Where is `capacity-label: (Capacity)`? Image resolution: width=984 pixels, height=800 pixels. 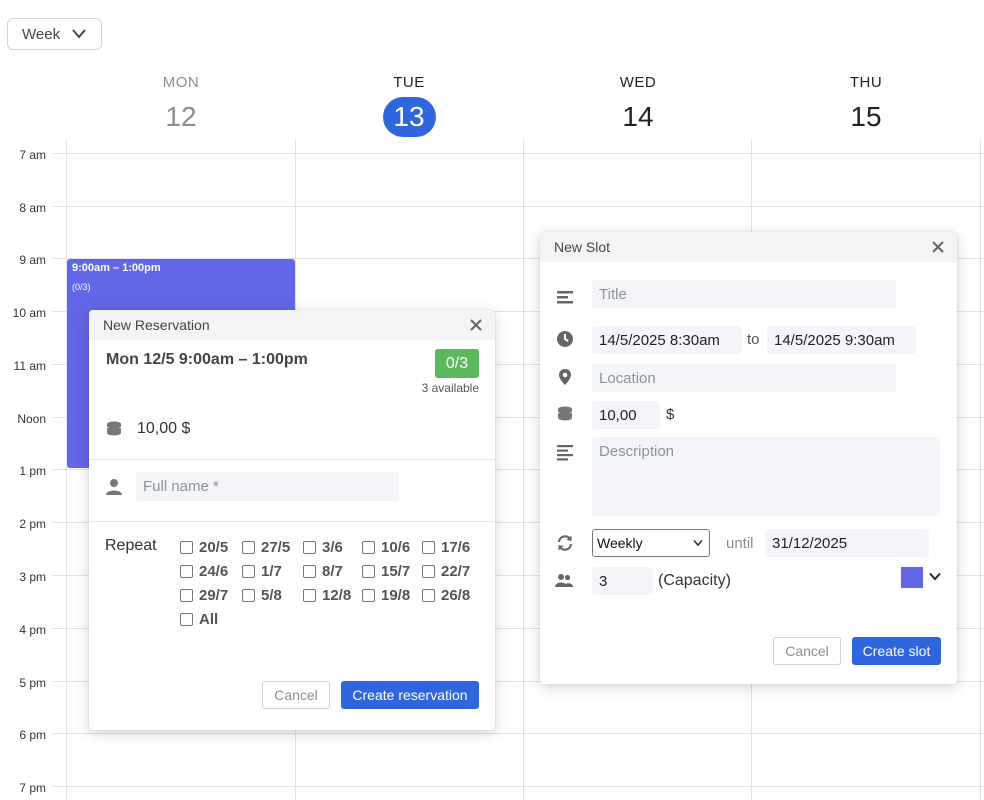 capacity-label: (Capacity) is located at coordinates (694, 580).